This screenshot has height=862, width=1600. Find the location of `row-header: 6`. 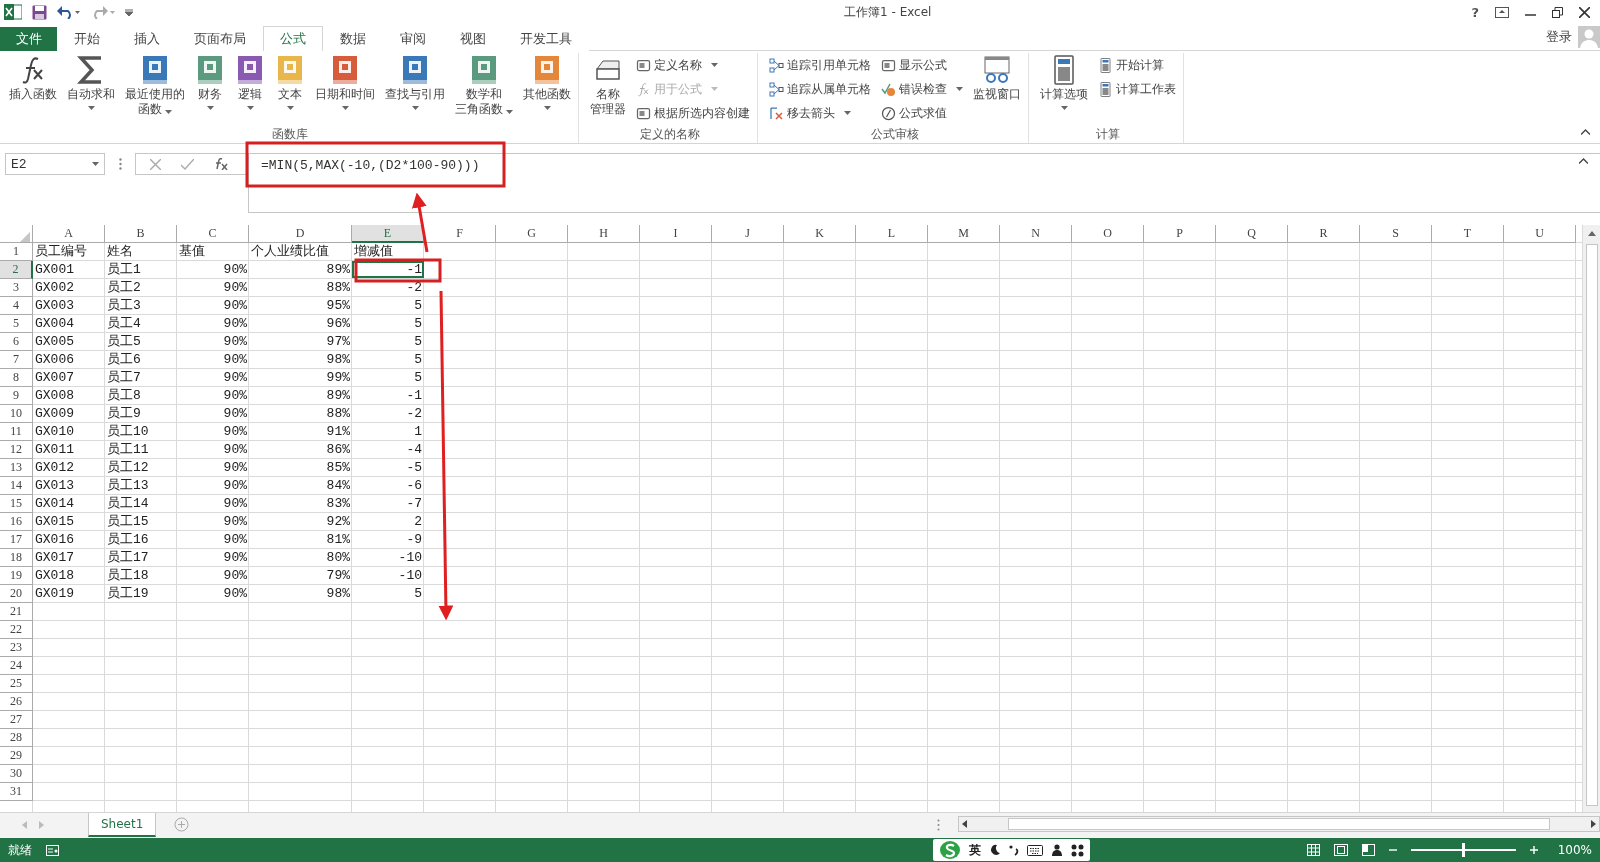

row-header: 6 is located at coordinates (16, 342).